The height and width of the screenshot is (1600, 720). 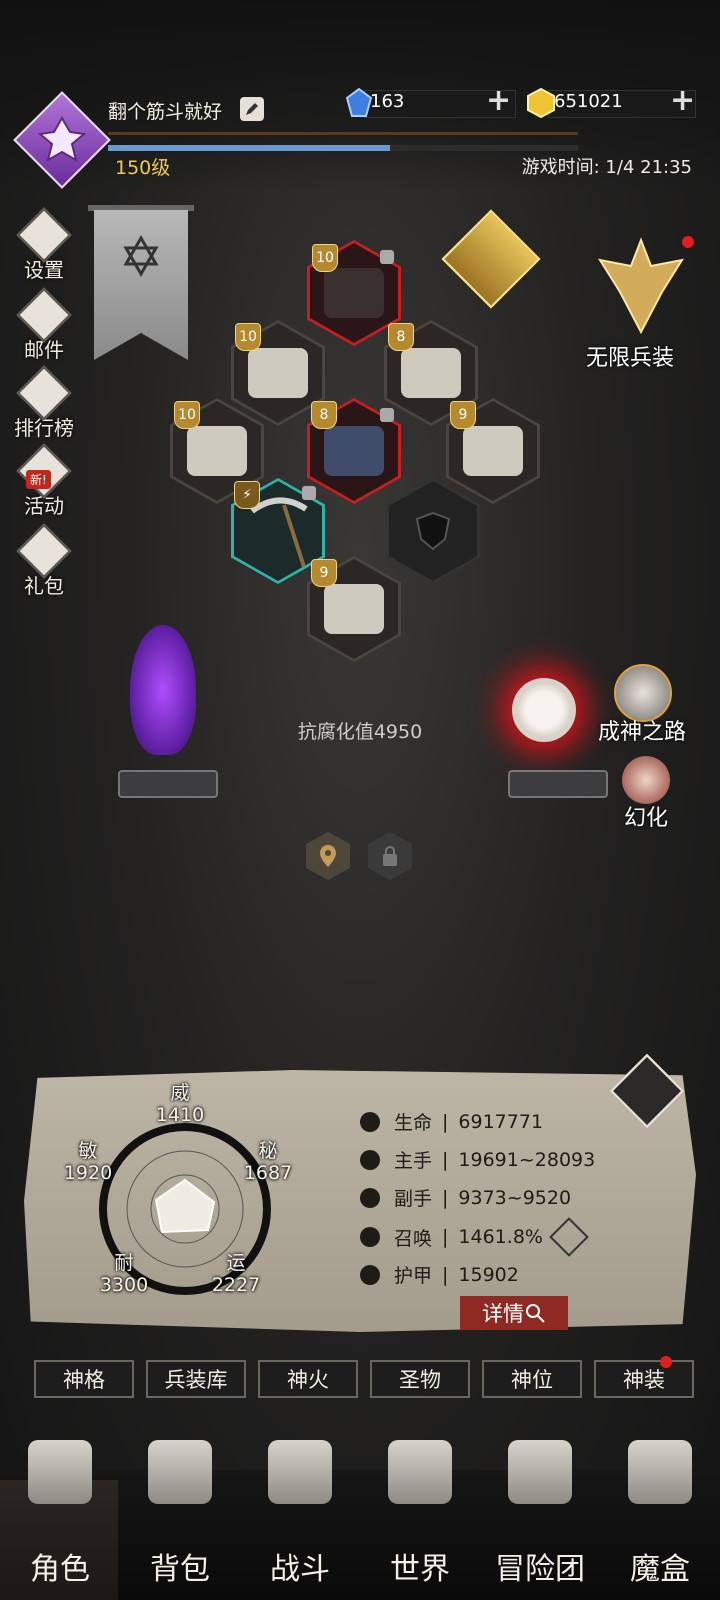 What do you see at coordinates (236, 1274) in the screenshot?
I see `radar-yun: 运 2227` at bounding box center [236, 1274].